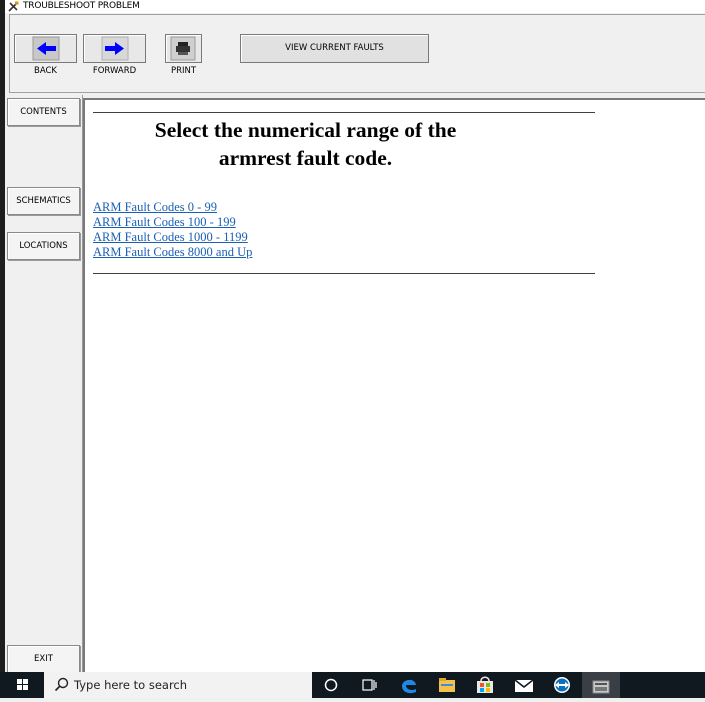  Describe the element at coordinates (13, 6) in the screenshot. I see `tools-icon` at that location.